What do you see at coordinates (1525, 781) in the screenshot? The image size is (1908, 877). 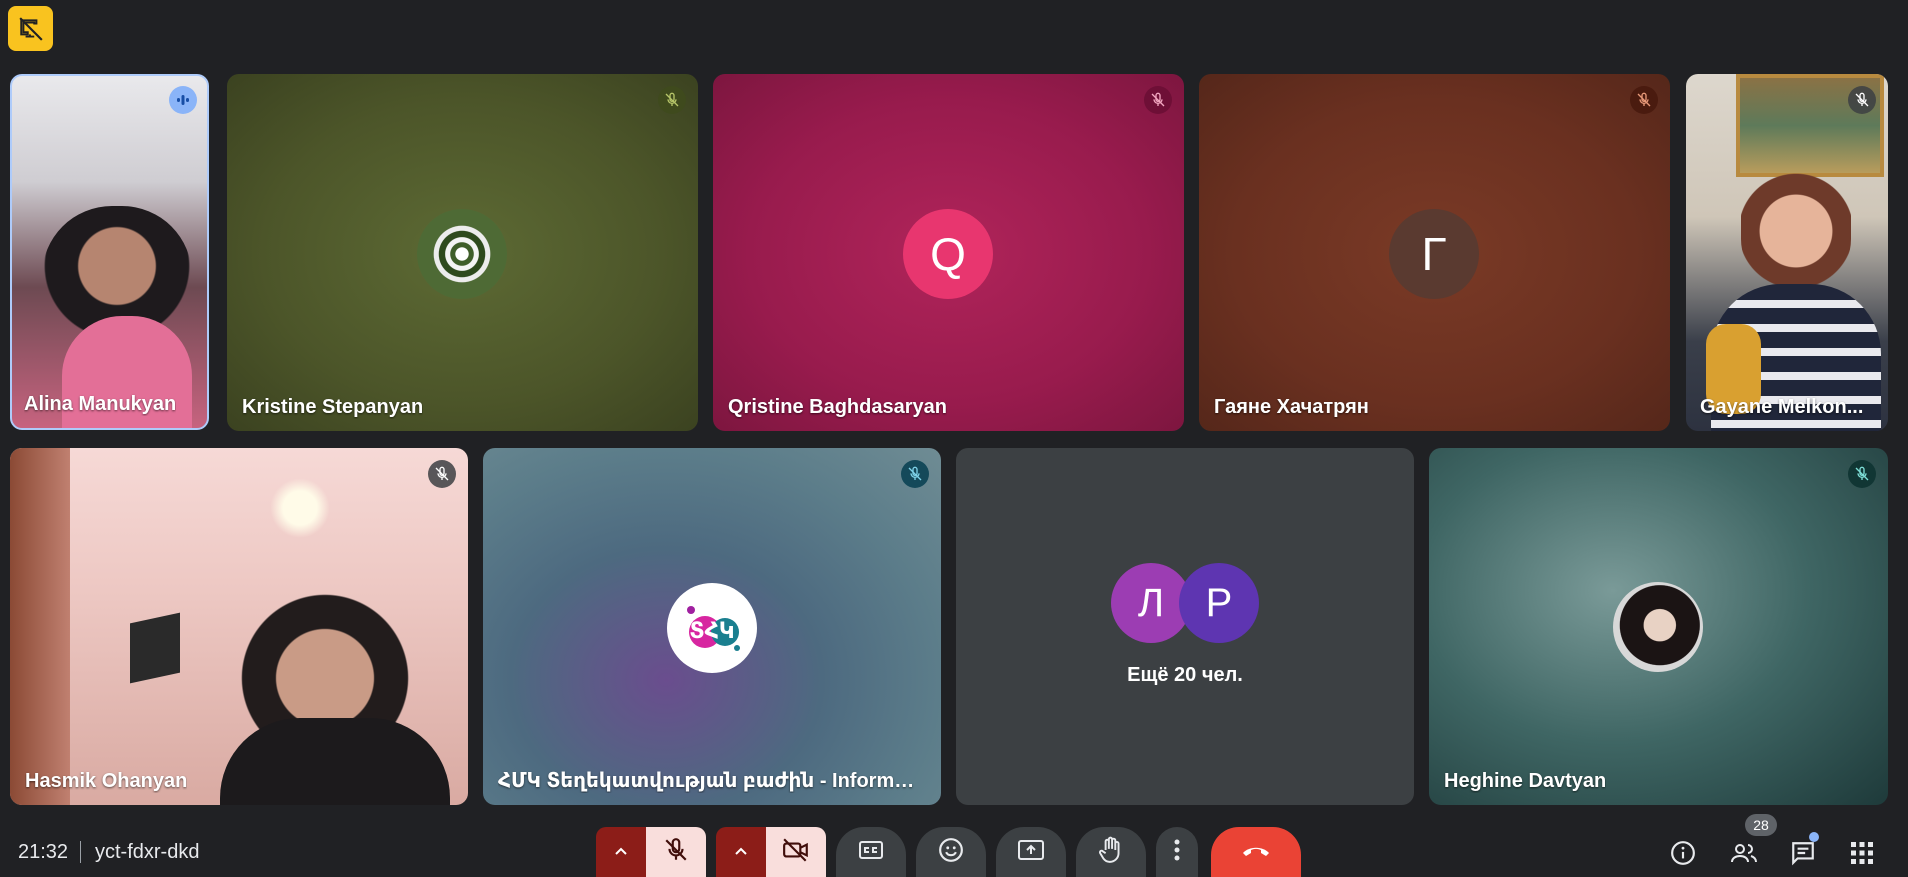 I see `participant-name: Heghine Davtyan` at bounding box center [1525, 781].